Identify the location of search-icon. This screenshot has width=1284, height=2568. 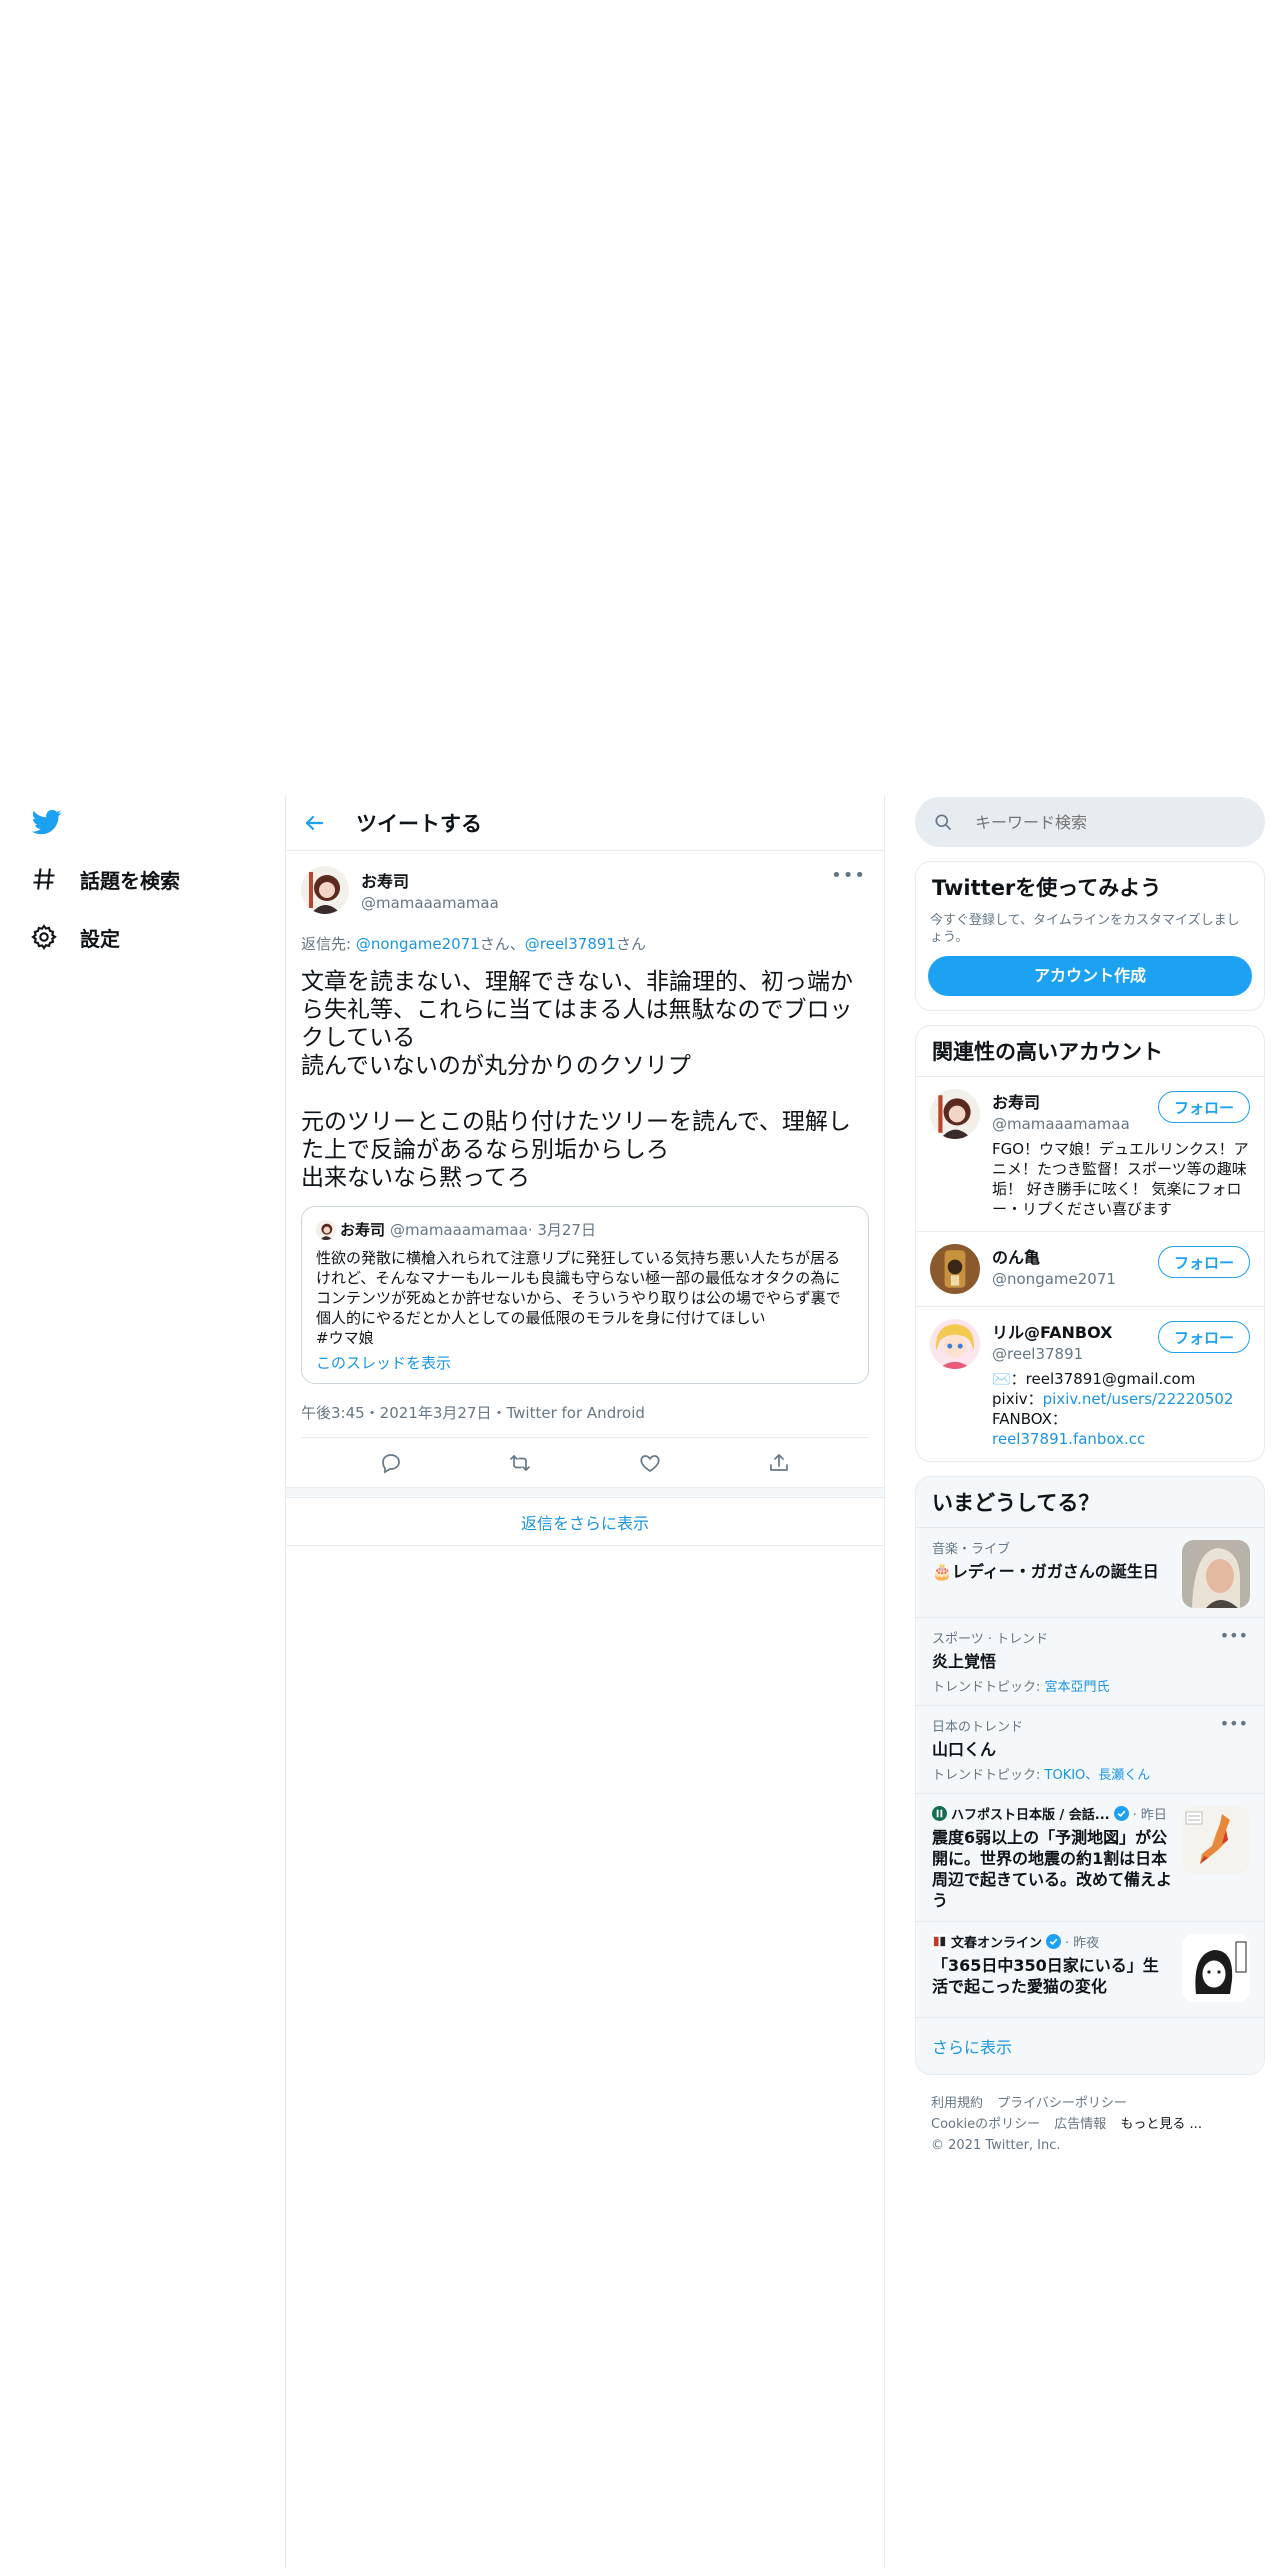
(943, 822).